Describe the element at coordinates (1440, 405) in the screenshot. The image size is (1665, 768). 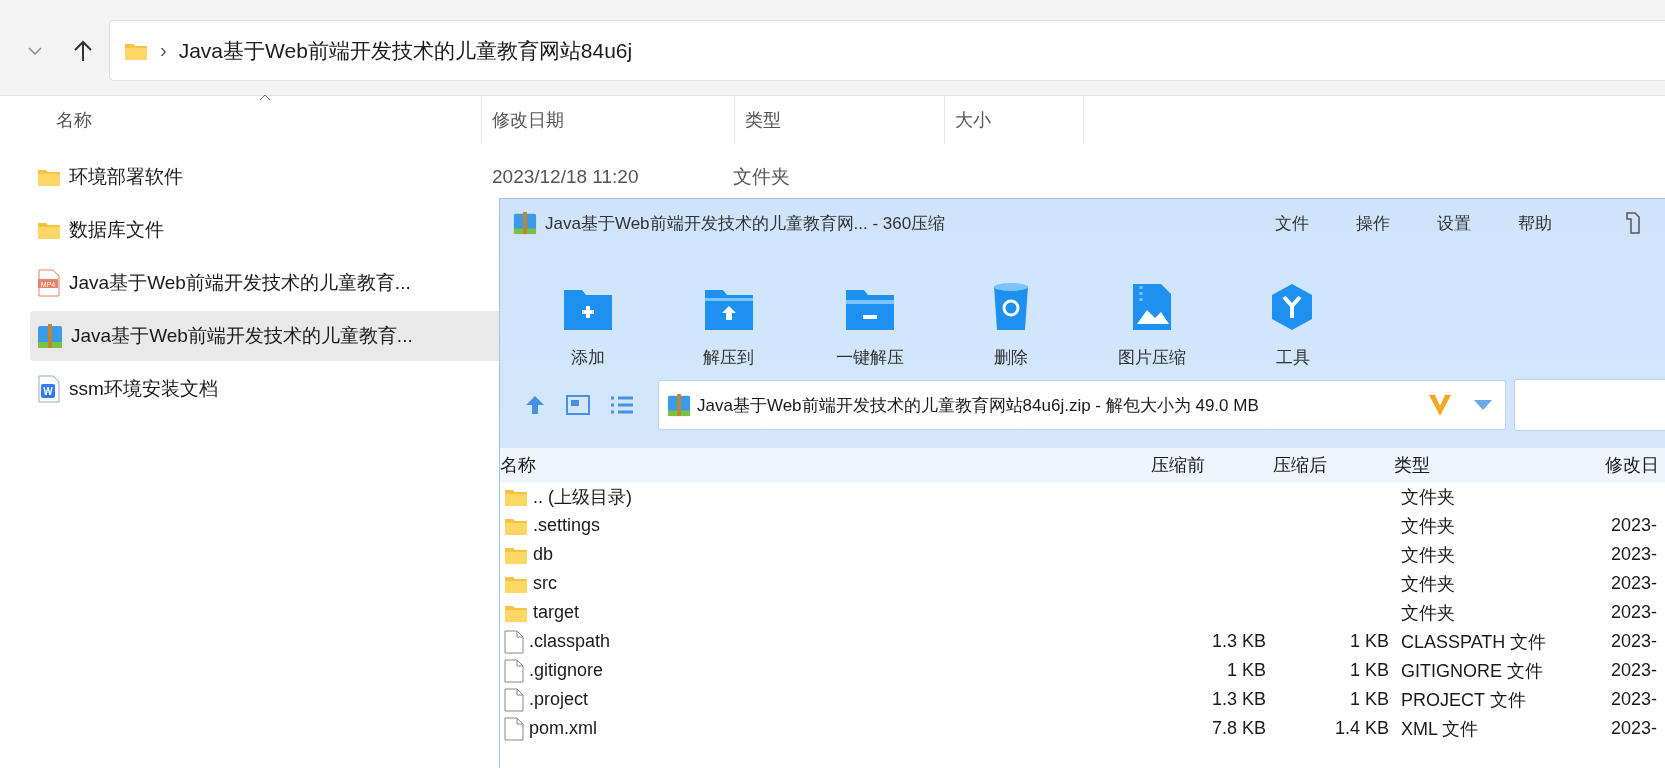
I see `v-logo-icon` at that location.